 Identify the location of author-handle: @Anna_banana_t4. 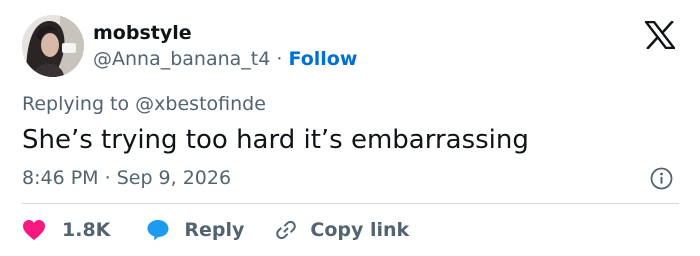
(181, 59).